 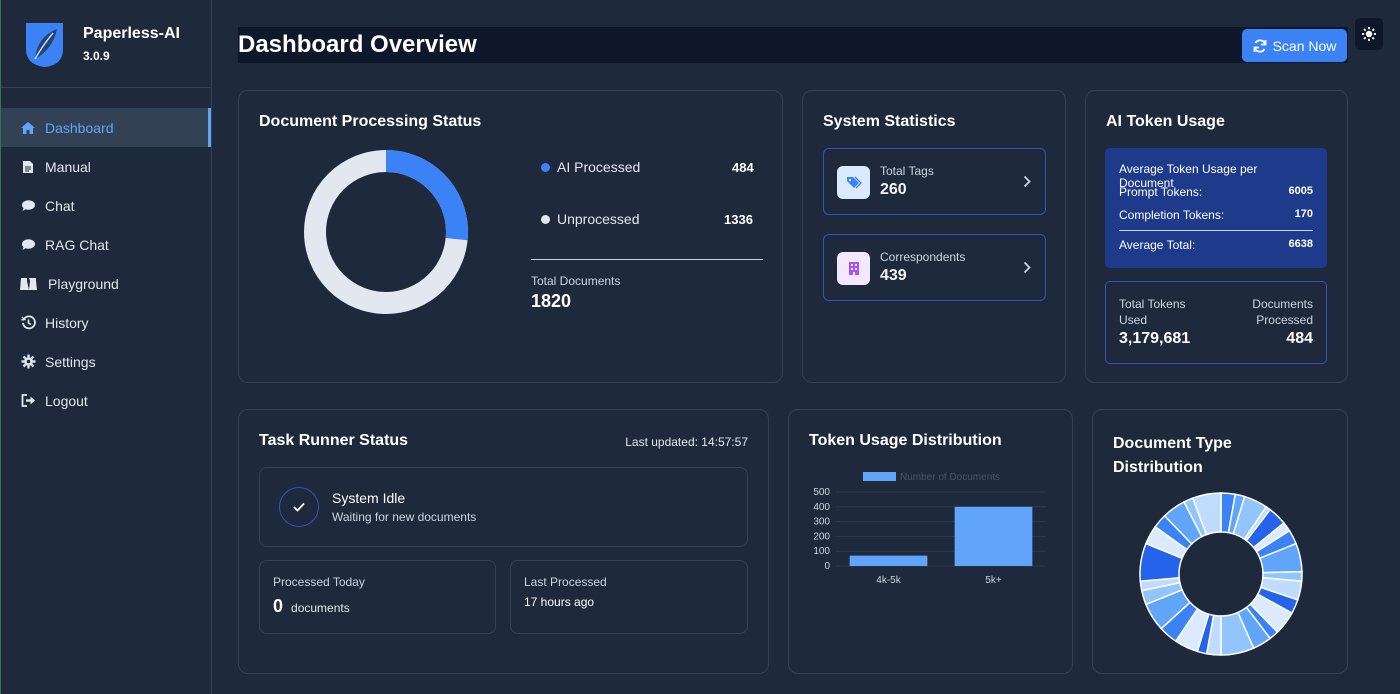 I want to click on row-value: 170, so click(x=1303, y=214).